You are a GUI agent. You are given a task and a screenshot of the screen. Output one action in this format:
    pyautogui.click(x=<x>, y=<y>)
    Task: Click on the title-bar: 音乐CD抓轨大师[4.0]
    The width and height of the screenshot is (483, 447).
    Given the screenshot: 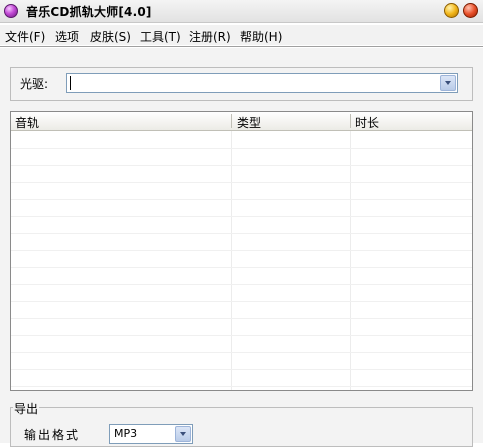 What is the action you would take?
    pyautogui.click(x=241, y=11)
    